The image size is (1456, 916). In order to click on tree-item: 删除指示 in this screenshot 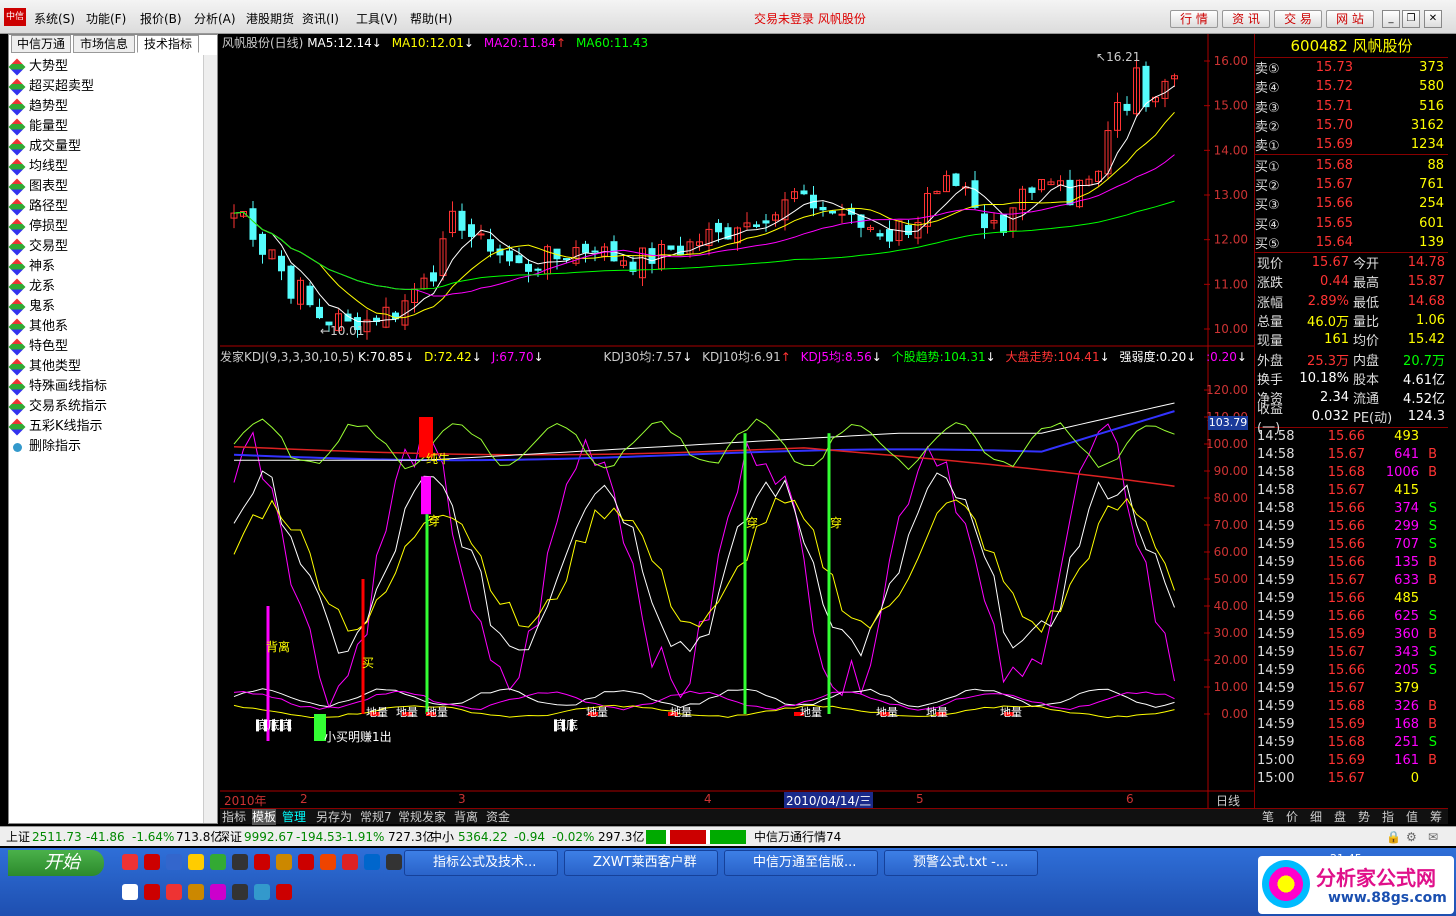, I will do `click(106, 447)`.